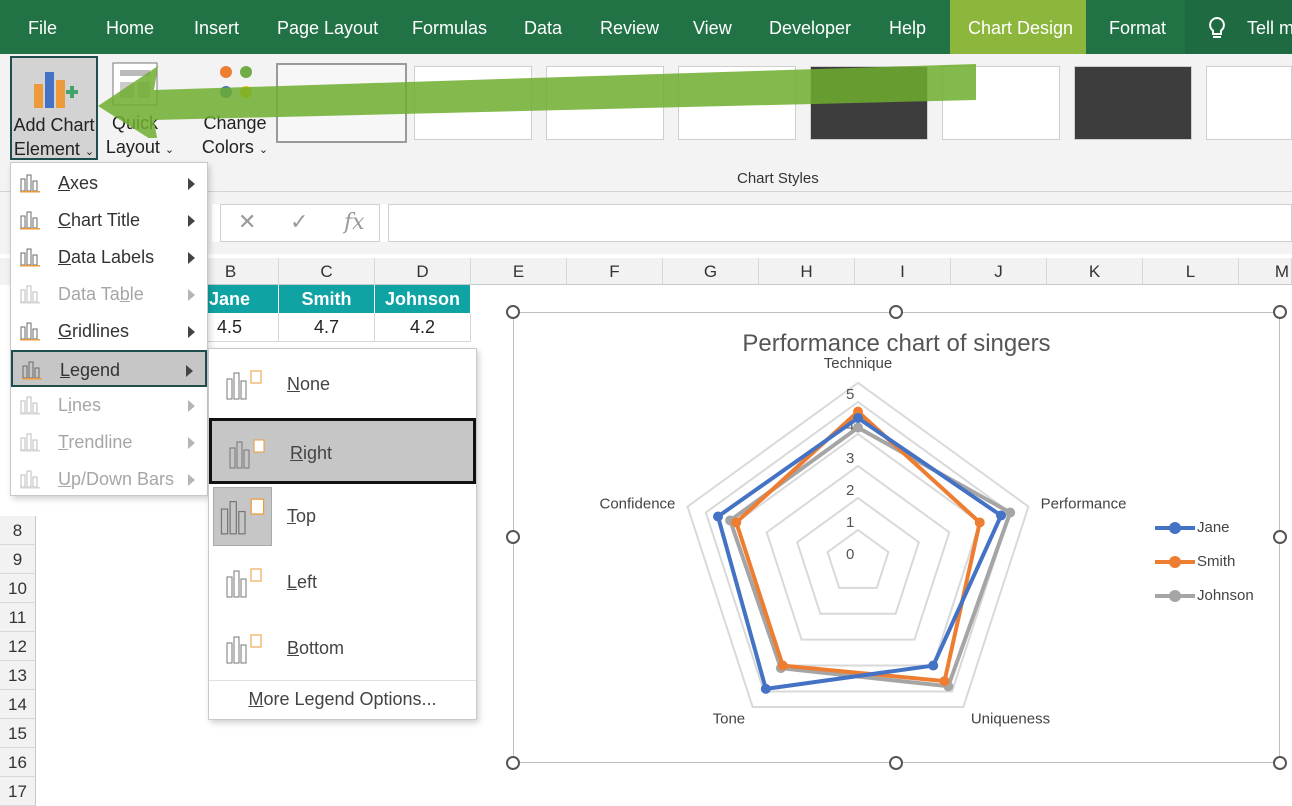 The width and height of the screenshot is (1292, 806). Describe the element at coordinates (109, 183) in the screenshot. I see `menu-item-axes: Axes` at that location.